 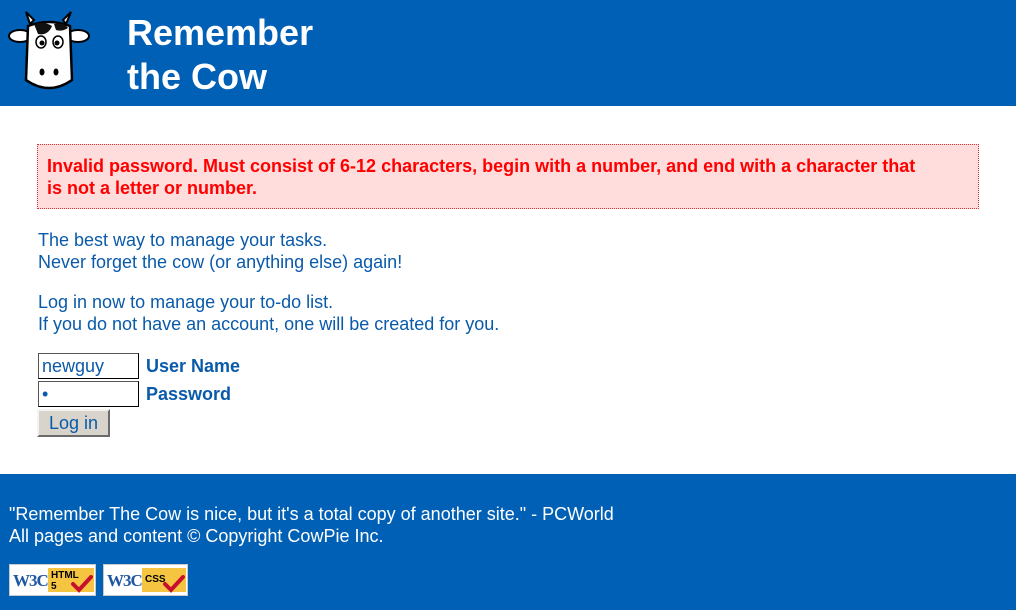 I want to click on password-input, so click(x=88, y=394).